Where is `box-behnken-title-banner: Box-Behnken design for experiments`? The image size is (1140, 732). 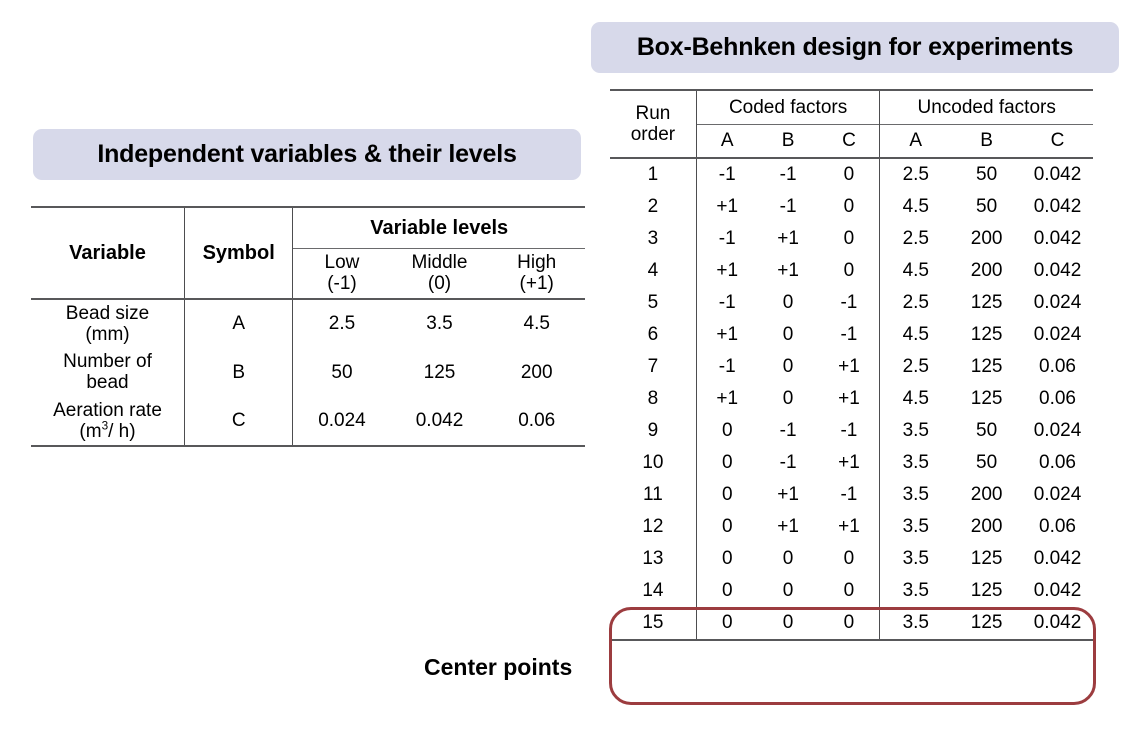
box-behnken-title-banner: Box-Behnken design for experiments is located at coordinates (855, 47).